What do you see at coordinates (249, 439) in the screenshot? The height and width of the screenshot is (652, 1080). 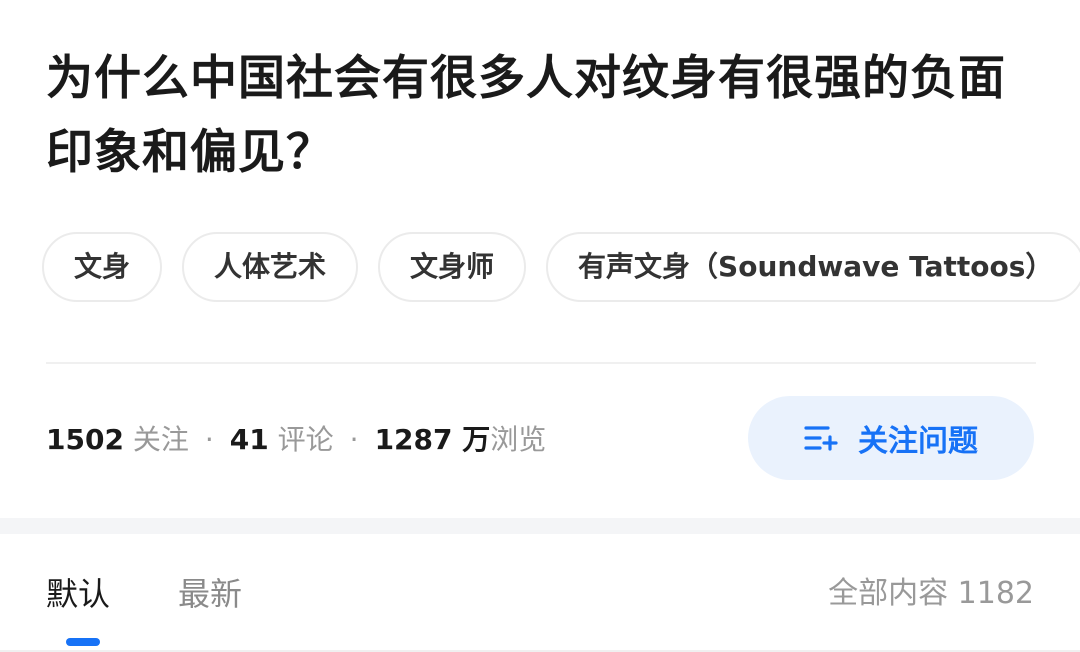 I see `comments-count: 41` at bounding box center [249, 439].